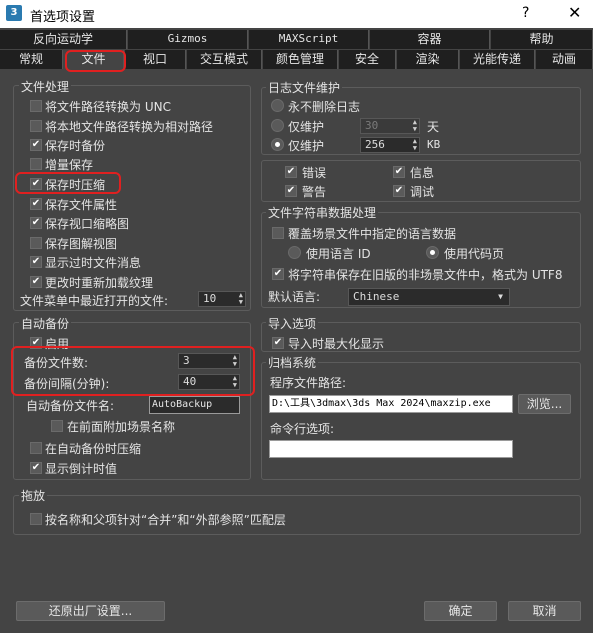  I want to click on log-warnings-checkbox, so click(291, 191).